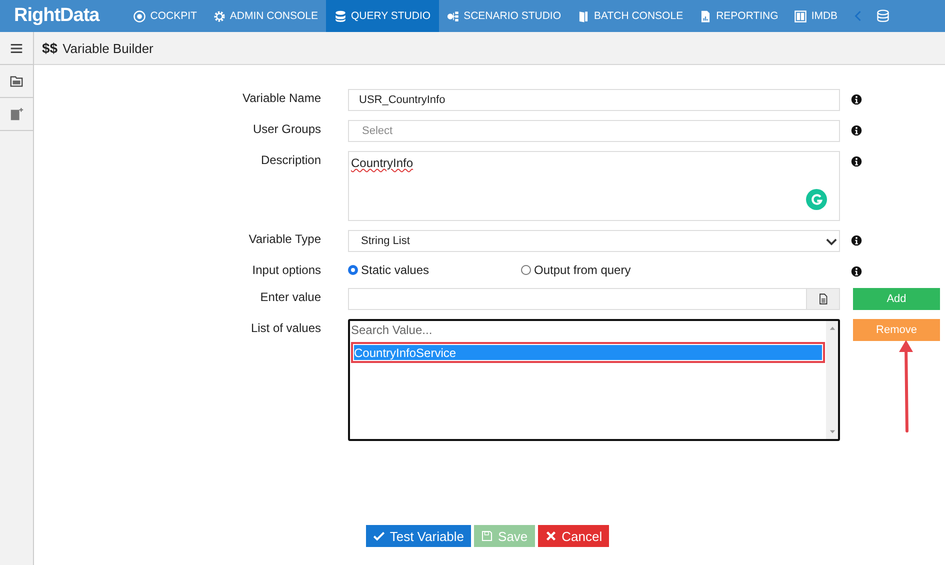 The height and width of the screenshot is (565, 945). What do you see at coordinates (816, 16) in the screenshot?
I see `nav-tab: IMDB` at bounding box center [816, 16].